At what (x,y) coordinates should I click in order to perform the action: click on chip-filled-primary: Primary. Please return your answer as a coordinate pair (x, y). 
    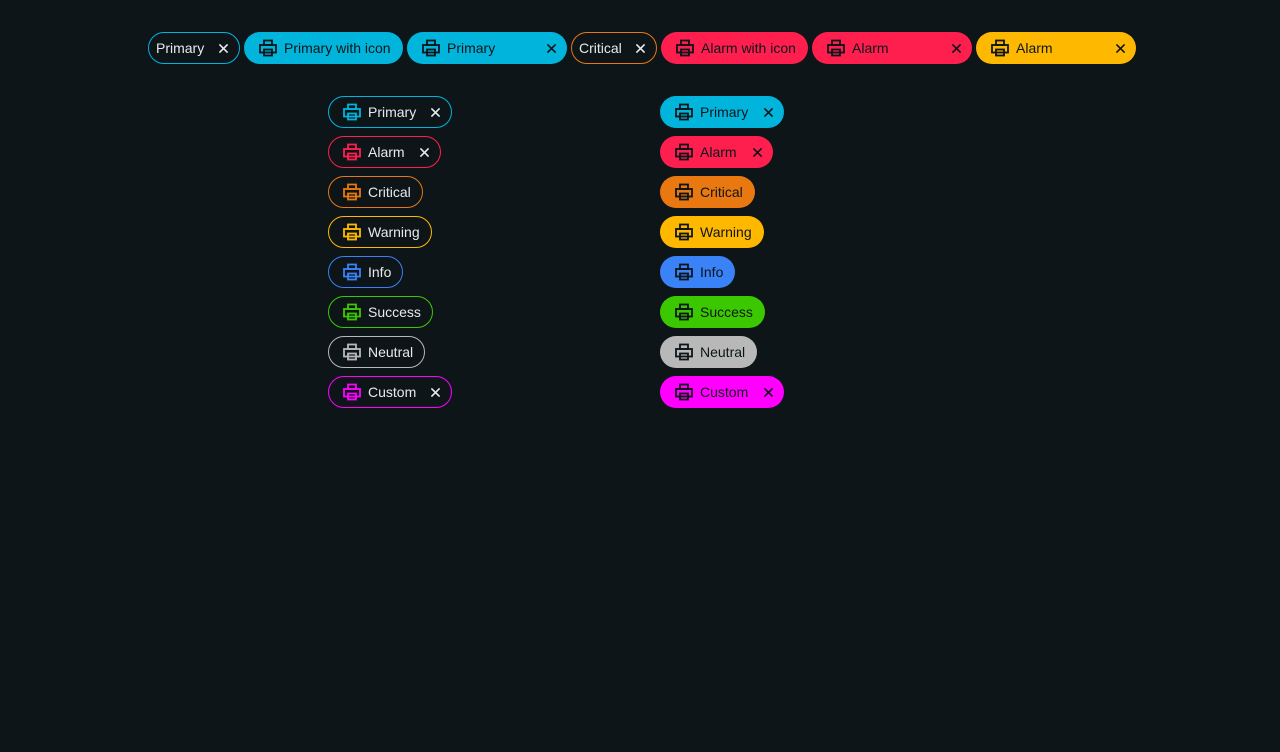
    Looking at the image, I should click on (722, 112).